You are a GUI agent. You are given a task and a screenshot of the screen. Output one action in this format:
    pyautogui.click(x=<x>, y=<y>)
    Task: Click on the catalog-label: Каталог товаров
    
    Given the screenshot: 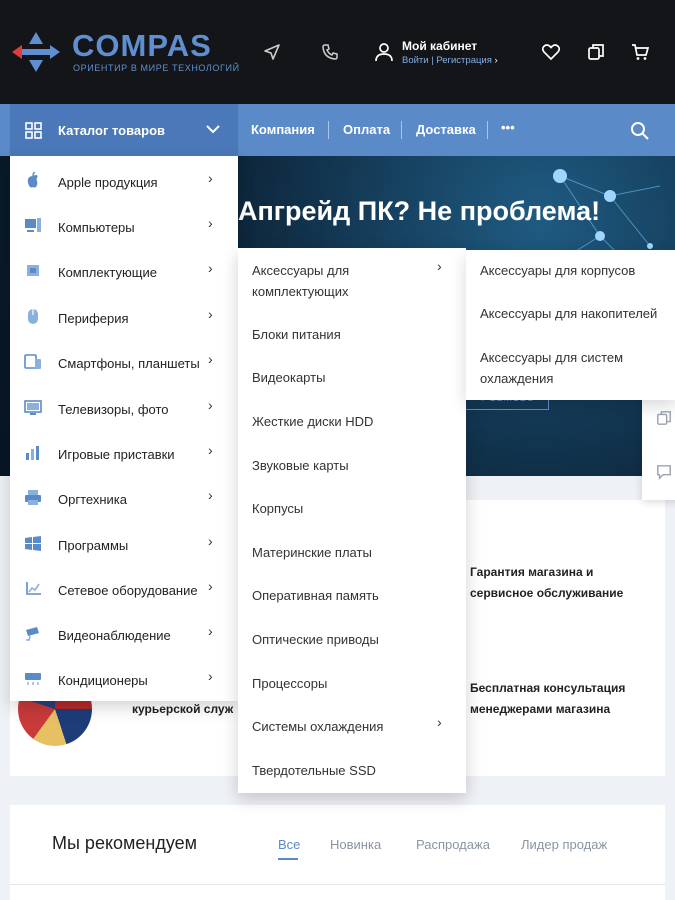 What is the action you would take?
    pyautogui.click(x=112, y=130)
    